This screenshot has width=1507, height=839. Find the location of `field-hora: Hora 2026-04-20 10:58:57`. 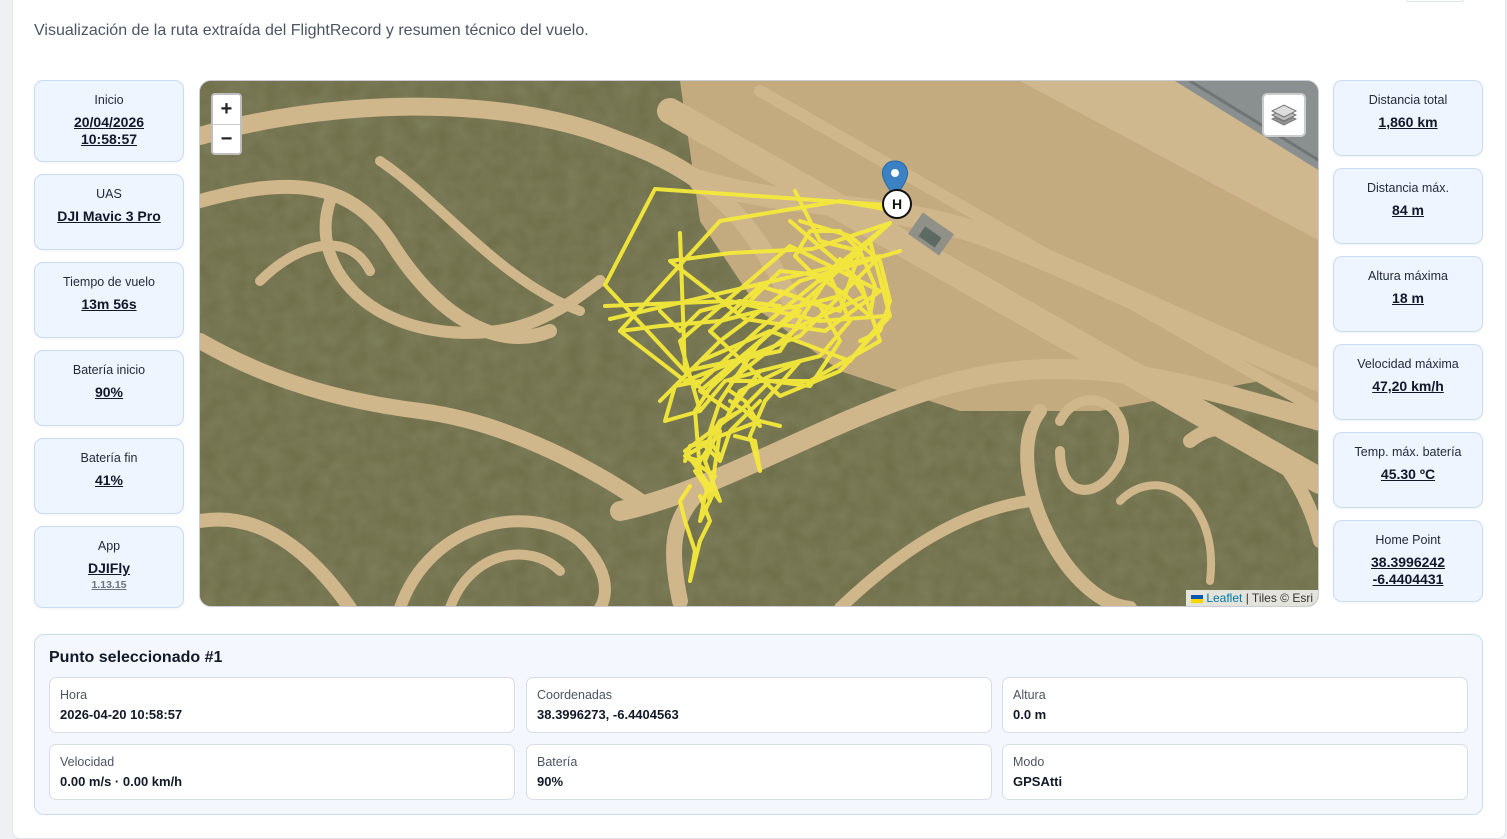

field-hora: Hora 2026-04-20 10:58:57 is located at coordinates (282, 705).